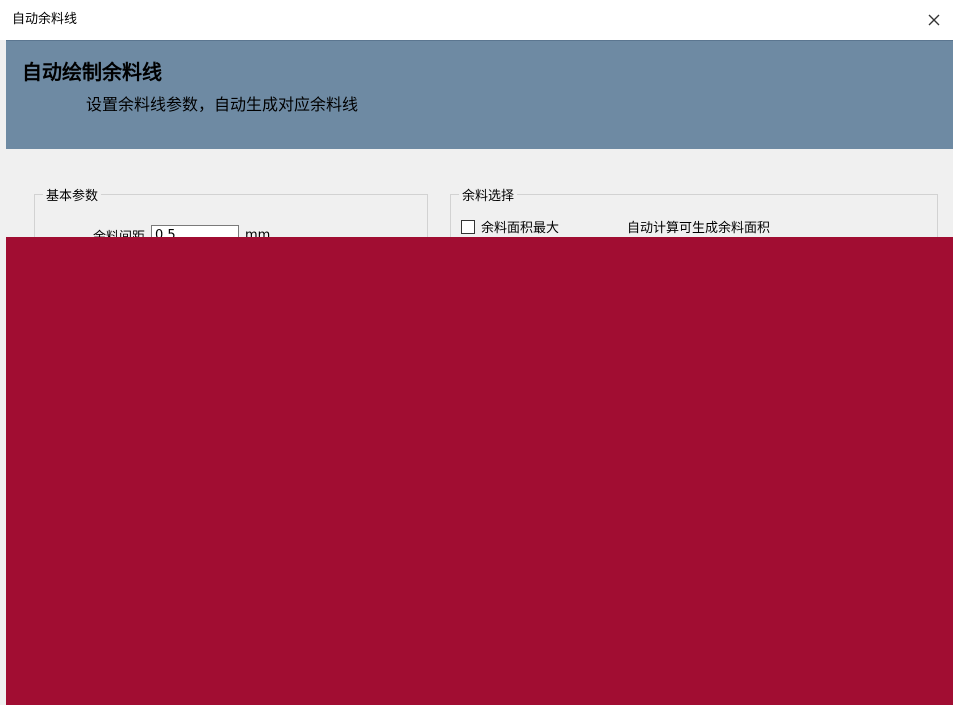 The image size is (953, 705). I want to click on close-button, so click(934, 20).